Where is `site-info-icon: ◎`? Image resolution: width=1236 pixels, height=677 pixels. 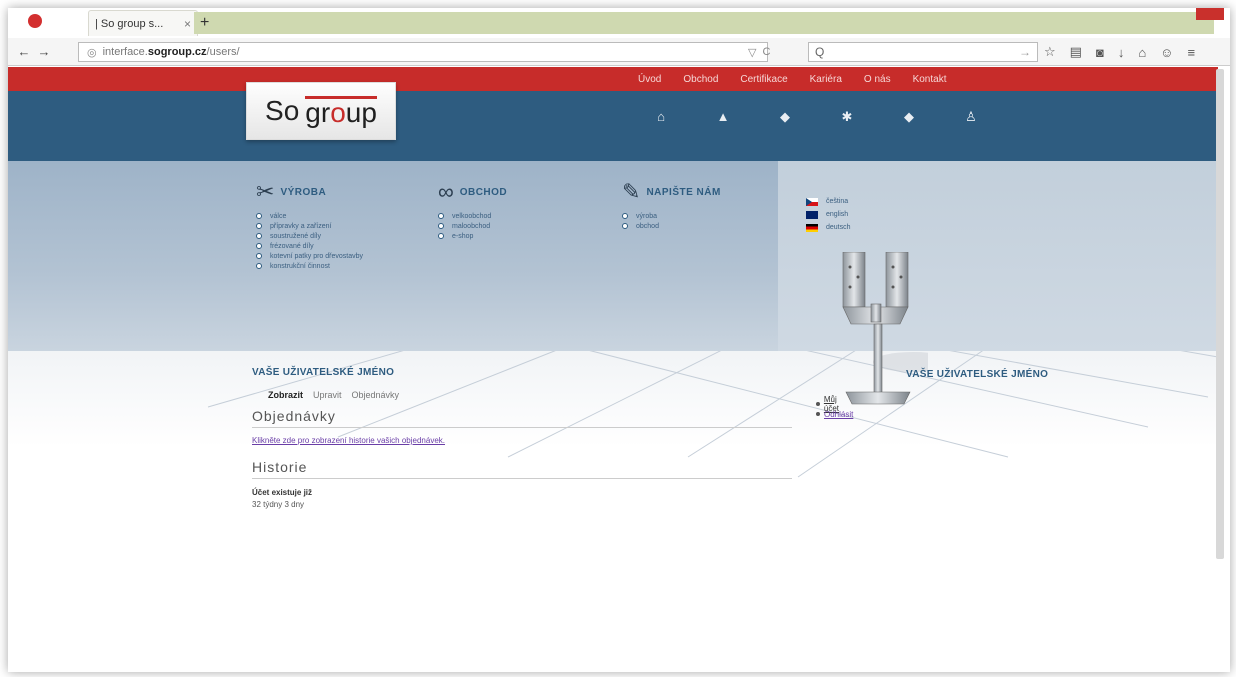
site-info-icon: ◎ is located at coordinates (92, 52).